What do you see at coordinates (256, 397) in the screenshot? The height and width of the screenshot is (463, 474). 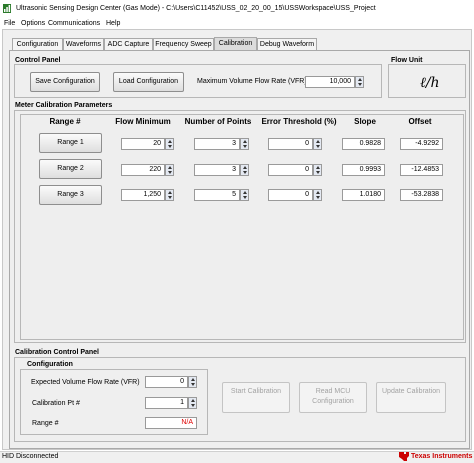 I see `start-calibration-button: Start Calibration` at bounding box center [256, 397].